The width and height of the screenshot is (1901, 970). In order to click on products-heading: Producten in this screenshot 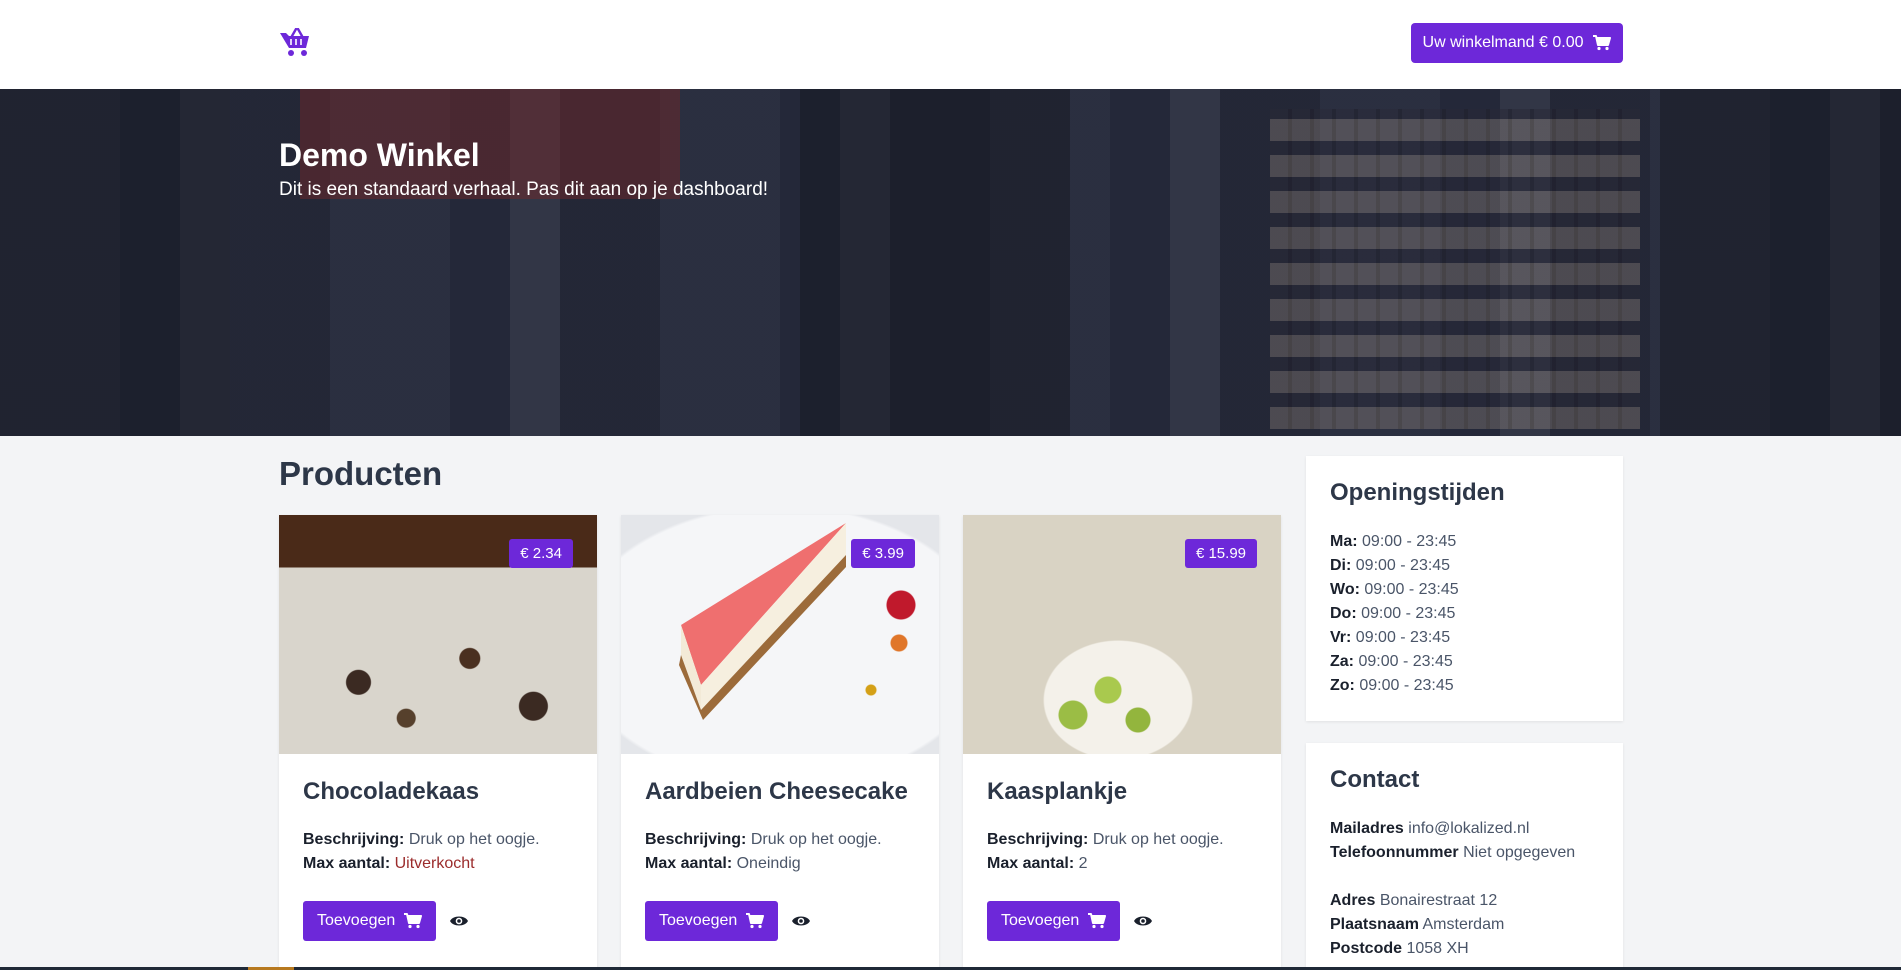, I will do `click(361, 473)`.